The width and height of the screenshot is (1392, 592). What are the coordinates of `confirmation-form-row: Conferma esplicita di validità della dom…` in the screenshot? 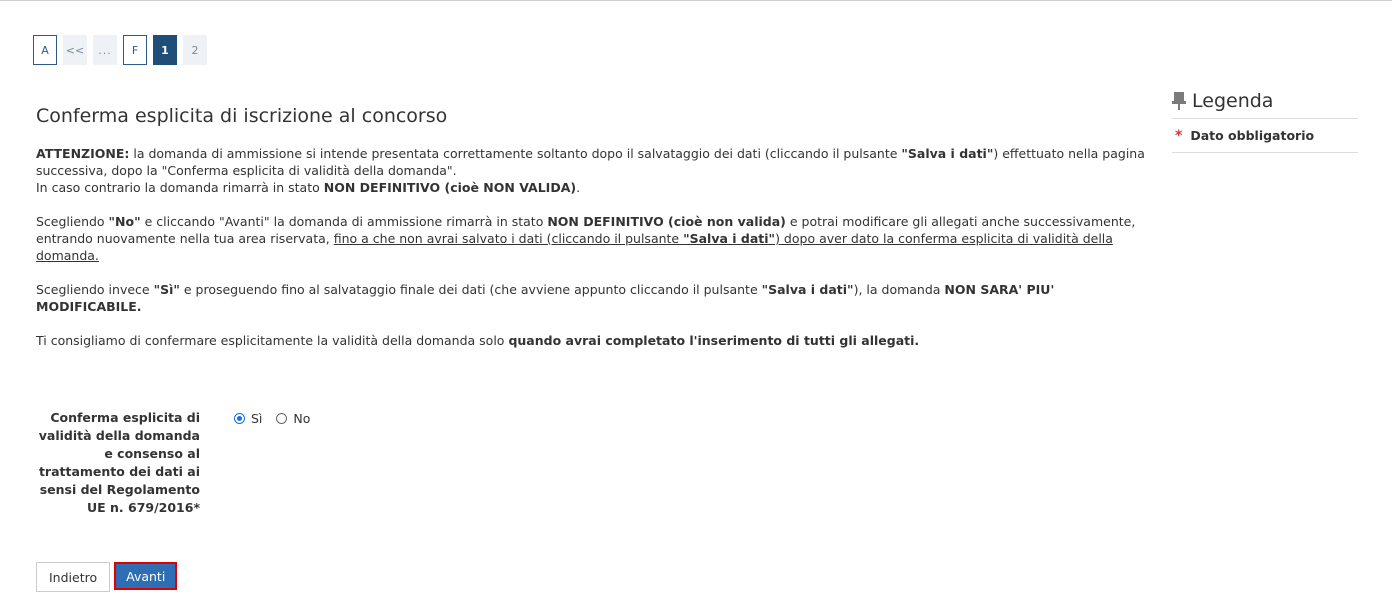 It's located at (173, 463).